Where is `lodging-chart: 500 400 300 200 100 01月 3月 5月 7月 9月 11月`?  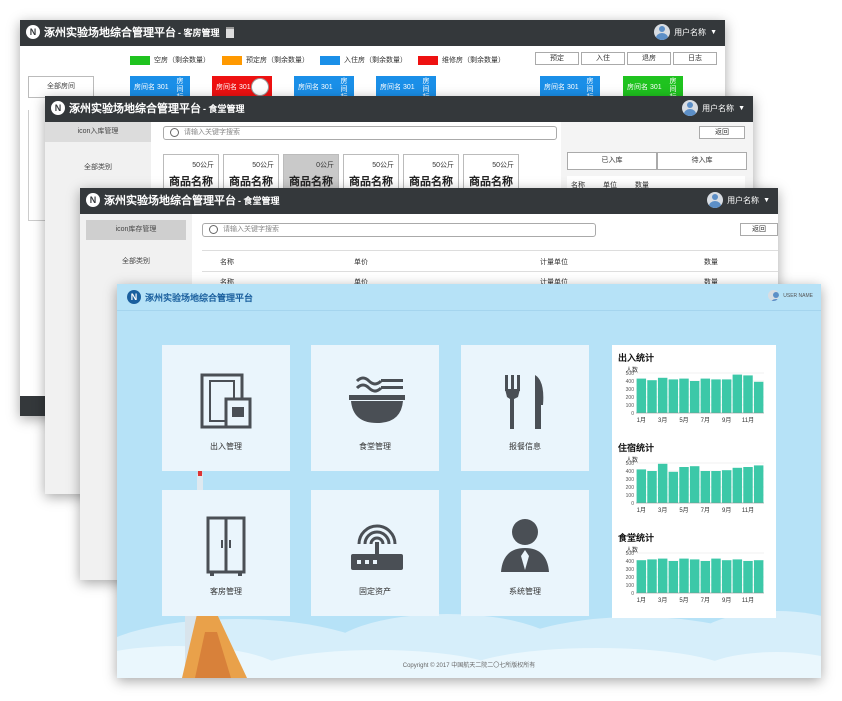 lodging-chart: 500 400 300 200 100 01月 3月 5月 7月 9月 11月 is located at coordinates (695, 487).